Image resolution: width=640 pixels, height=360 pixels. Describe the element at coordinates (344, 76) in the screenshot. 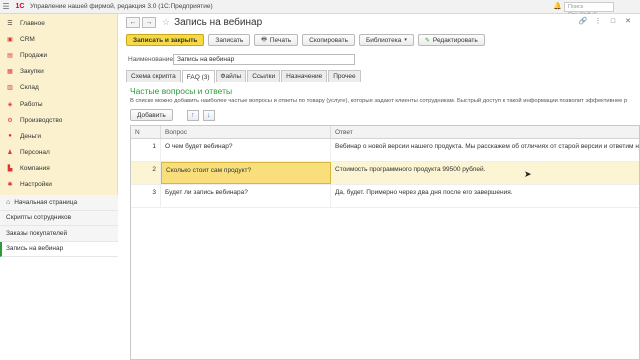

I see `tab-other: Прочее` at that location.